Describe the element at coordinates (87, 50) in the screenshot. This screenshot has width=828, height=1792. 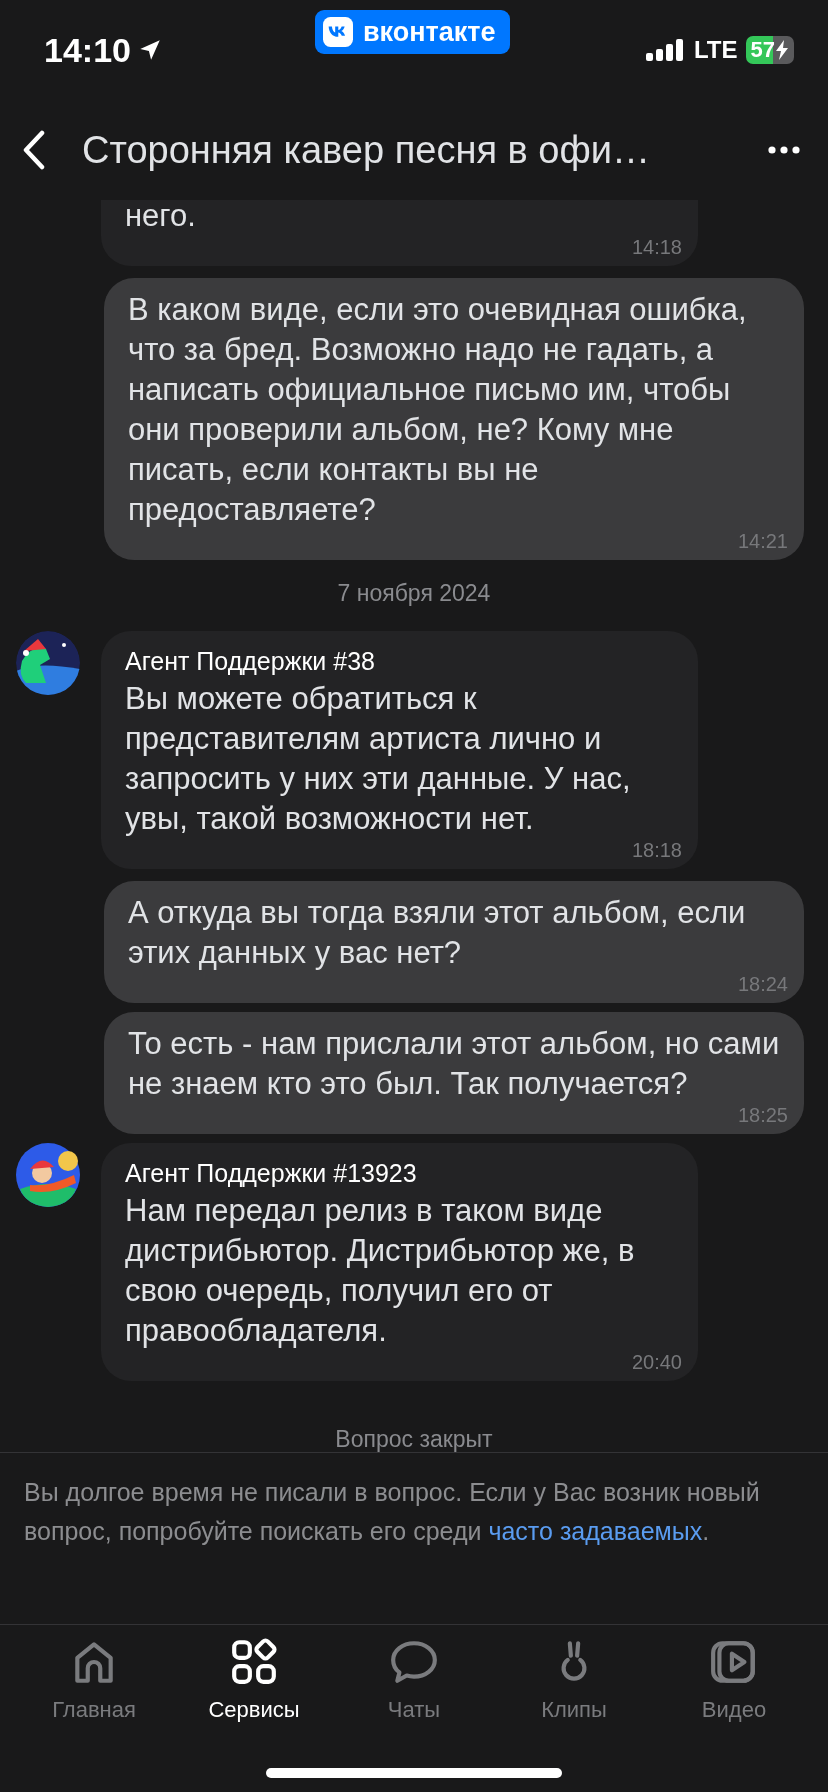
I see `status-time: 14:10` at that location.